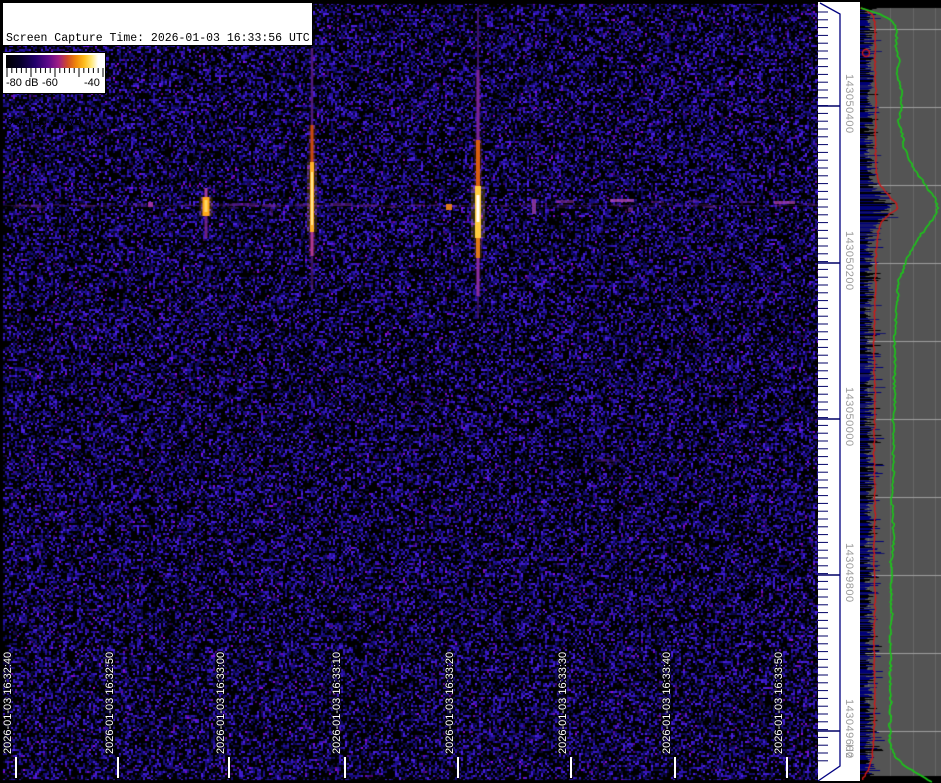  Describe the element at coordinates (92, 83) in the screenshot. I see `colorbar-db-label: -40` at that location.